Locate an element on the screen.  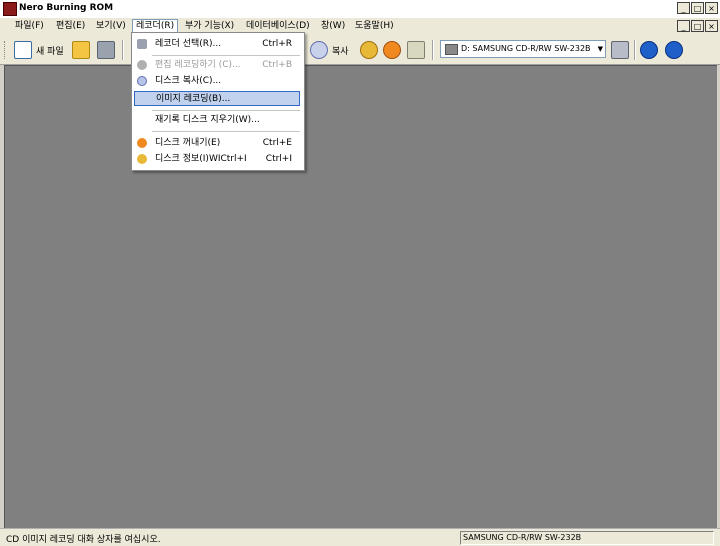
child-close-button: × is located at coordinates (711, 26).